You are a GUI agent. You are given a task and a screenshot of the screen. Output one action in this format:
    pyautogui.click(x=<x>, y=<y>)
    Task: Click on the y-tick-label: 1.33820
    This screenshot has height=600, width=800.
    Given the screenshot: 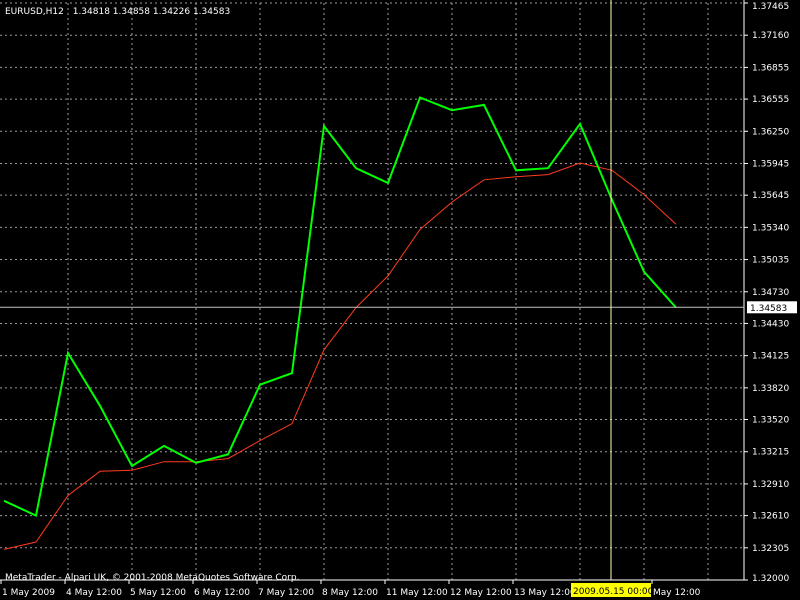 What is the action you would take?
    pyautogui.click(x=770, y=389)
    